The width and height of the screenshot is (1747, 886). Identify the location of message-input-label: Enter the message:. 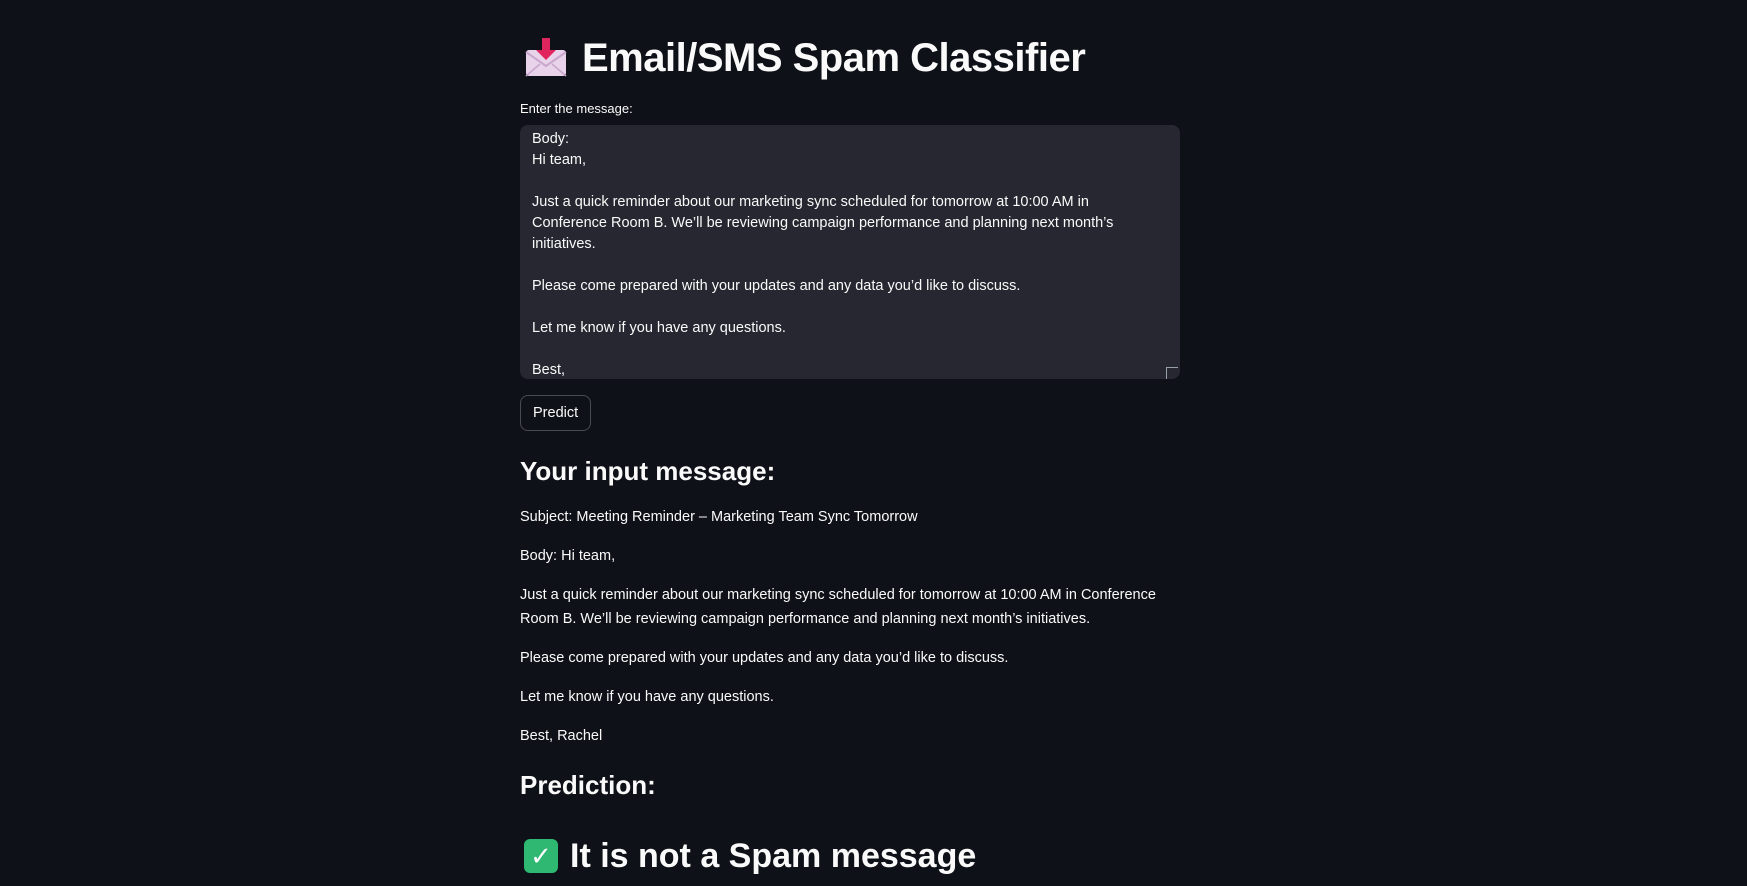
(576, 108).